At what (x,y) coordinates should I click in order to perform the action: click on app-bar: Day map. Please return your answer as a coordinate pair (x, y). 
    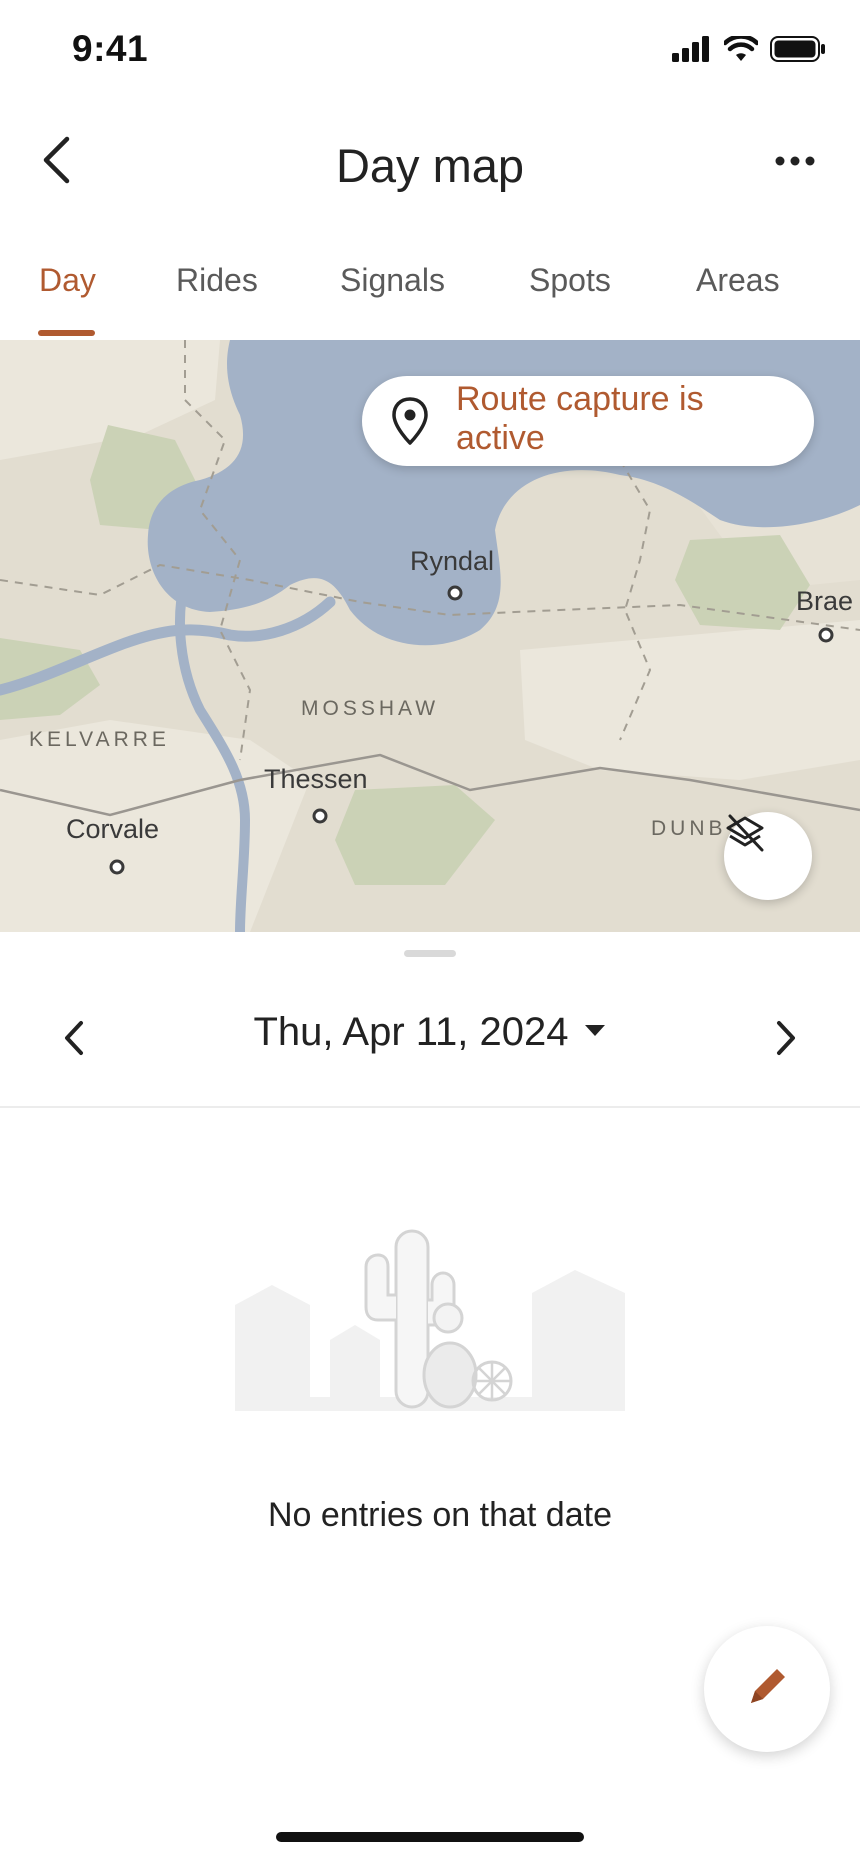
    Looking at the image, I should click on (430, 162).